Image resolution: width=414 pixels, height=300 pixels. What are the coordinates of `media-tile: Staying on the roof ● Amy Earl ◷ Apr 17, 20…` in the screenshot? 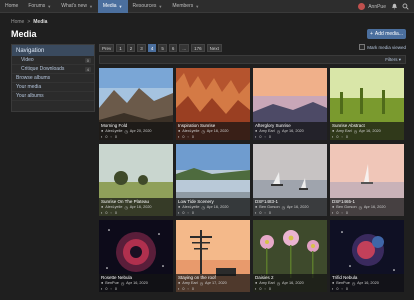 It's located at (213, 256).